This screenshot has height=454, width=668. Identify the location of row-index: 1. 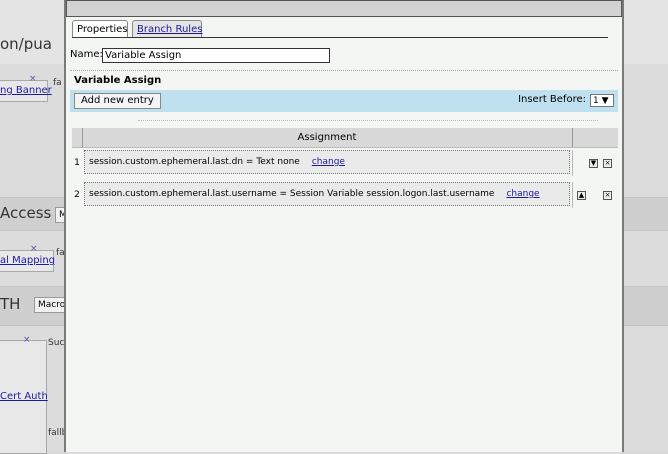
(77, 163).